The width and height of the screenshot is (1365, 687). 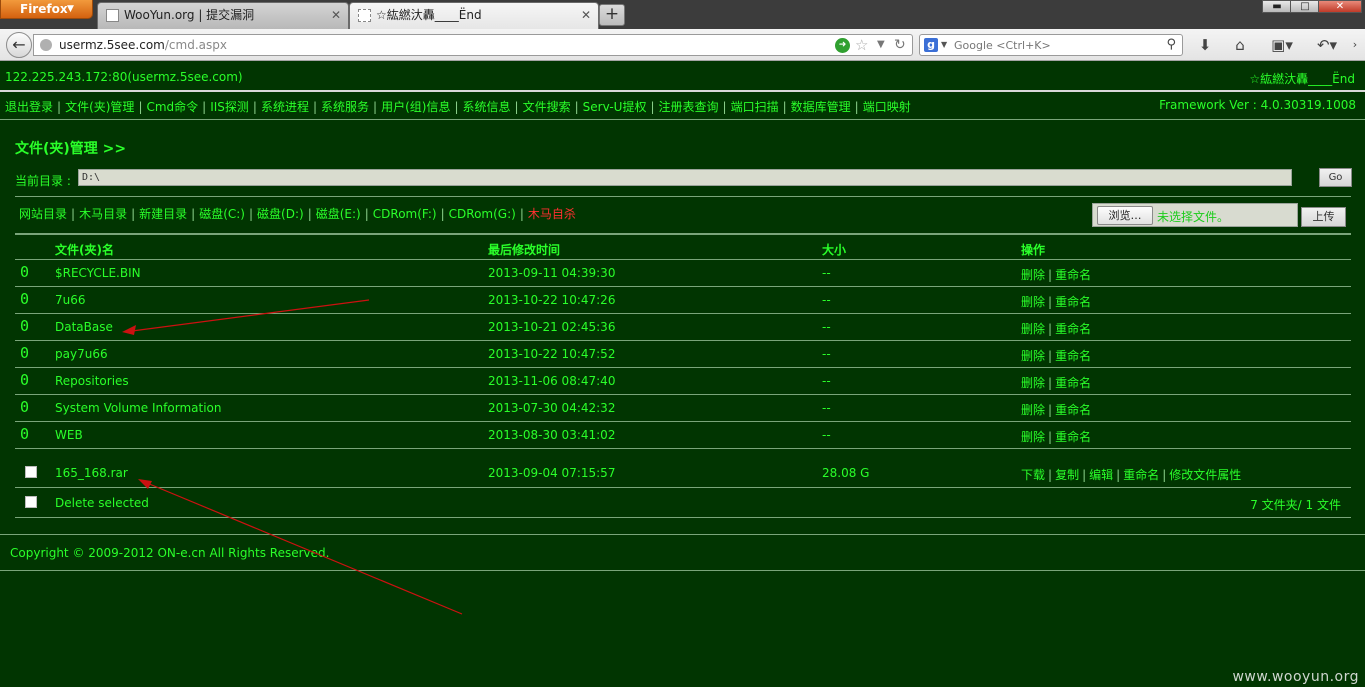 I want to click on firefox-menu-label: Firefox, so click(x=44, y=9).